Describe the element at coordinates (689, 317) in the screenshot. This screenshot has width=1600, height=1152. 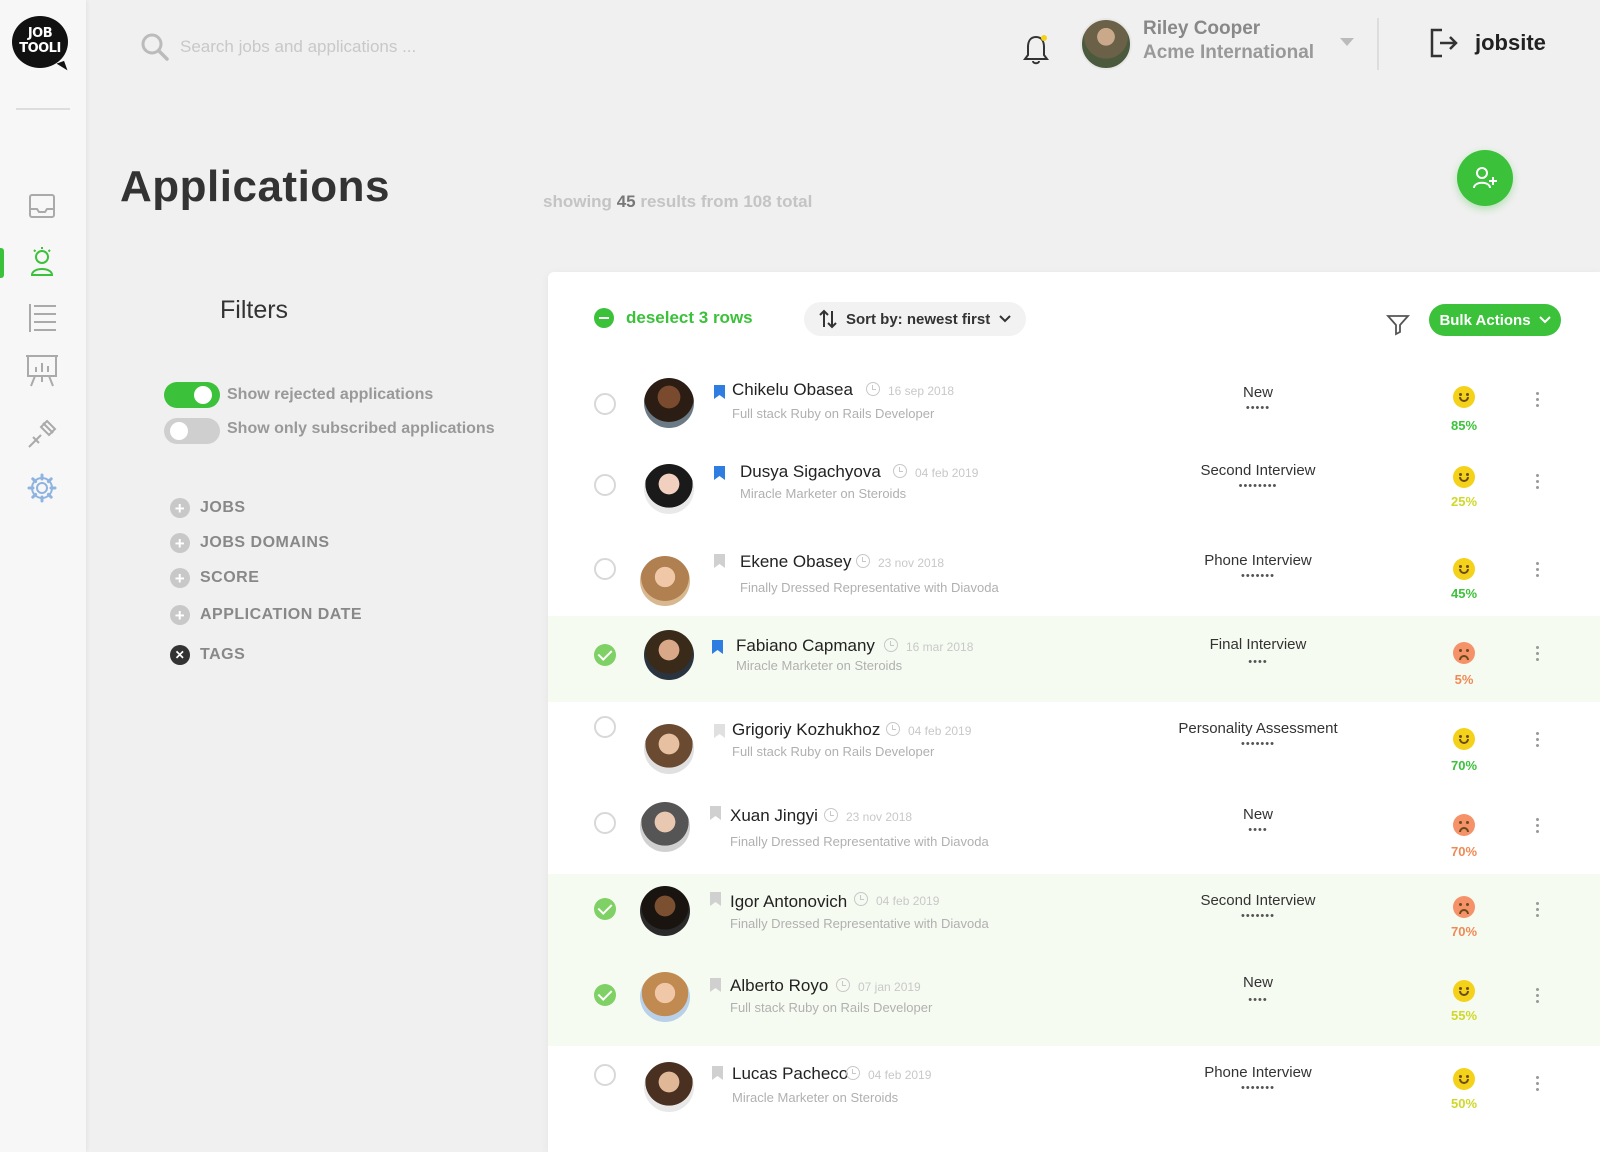
I see `deselect-label: deselect 3 rows` at that location.